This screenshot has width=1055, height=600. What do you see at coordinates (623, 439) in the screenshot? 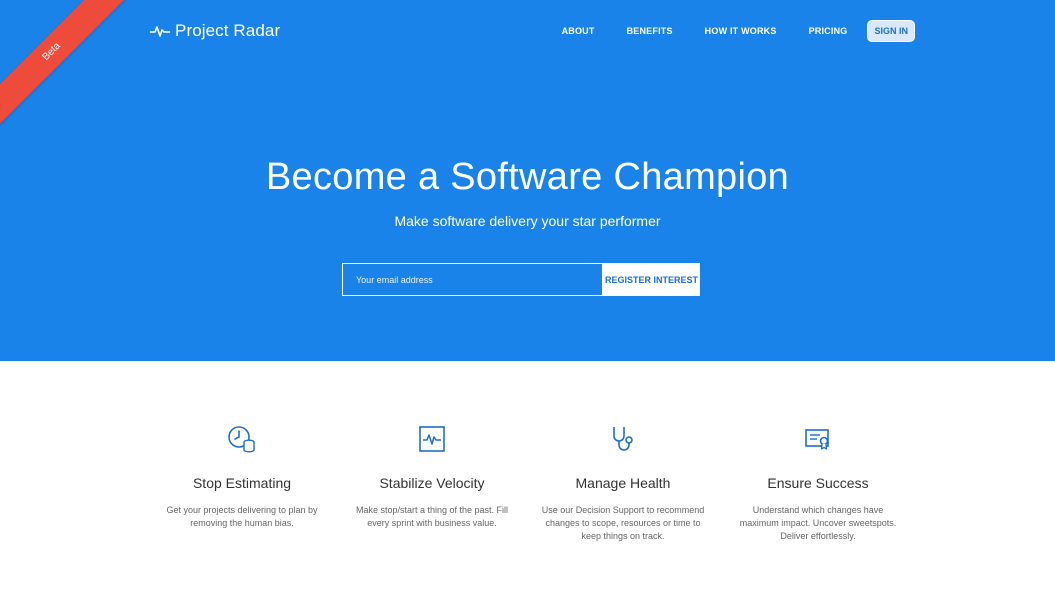
I see `stethoscope-icon` at bounding box center [623, 439].